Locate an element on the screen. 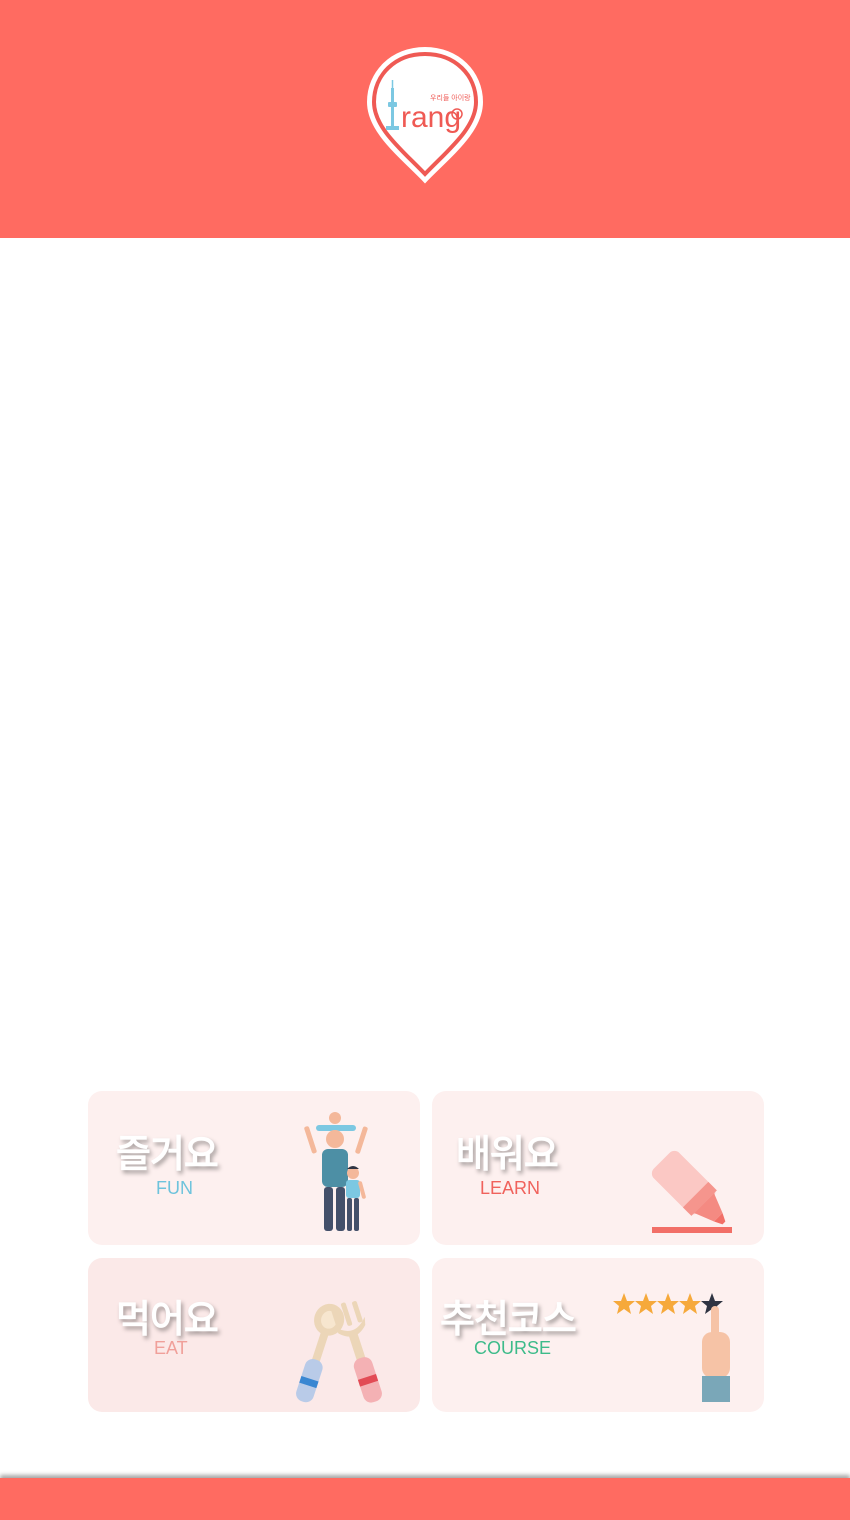 The image size is (850, 1520). menu-card-subtitle: LEARN is located at coordinates (510, 1188).